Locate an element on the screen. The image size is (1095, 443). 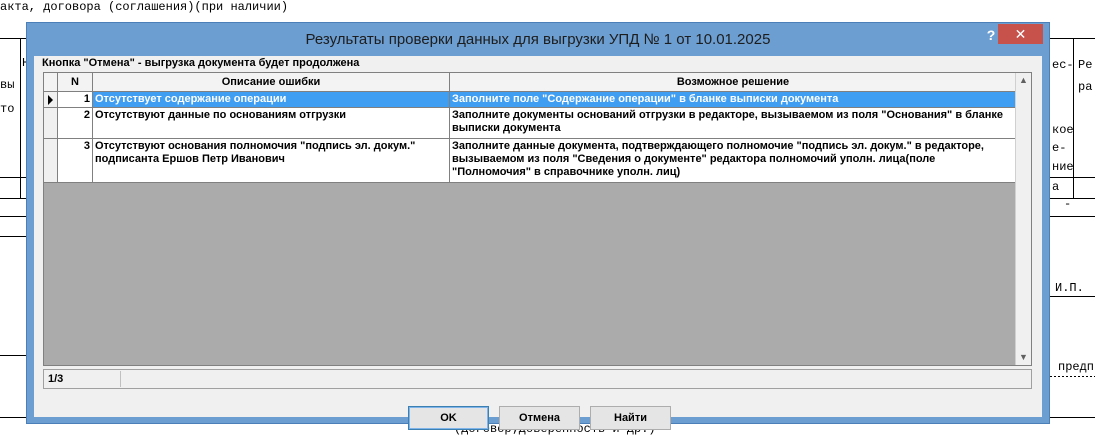
background-right-text: ние is located at coordinates (1063, 167).